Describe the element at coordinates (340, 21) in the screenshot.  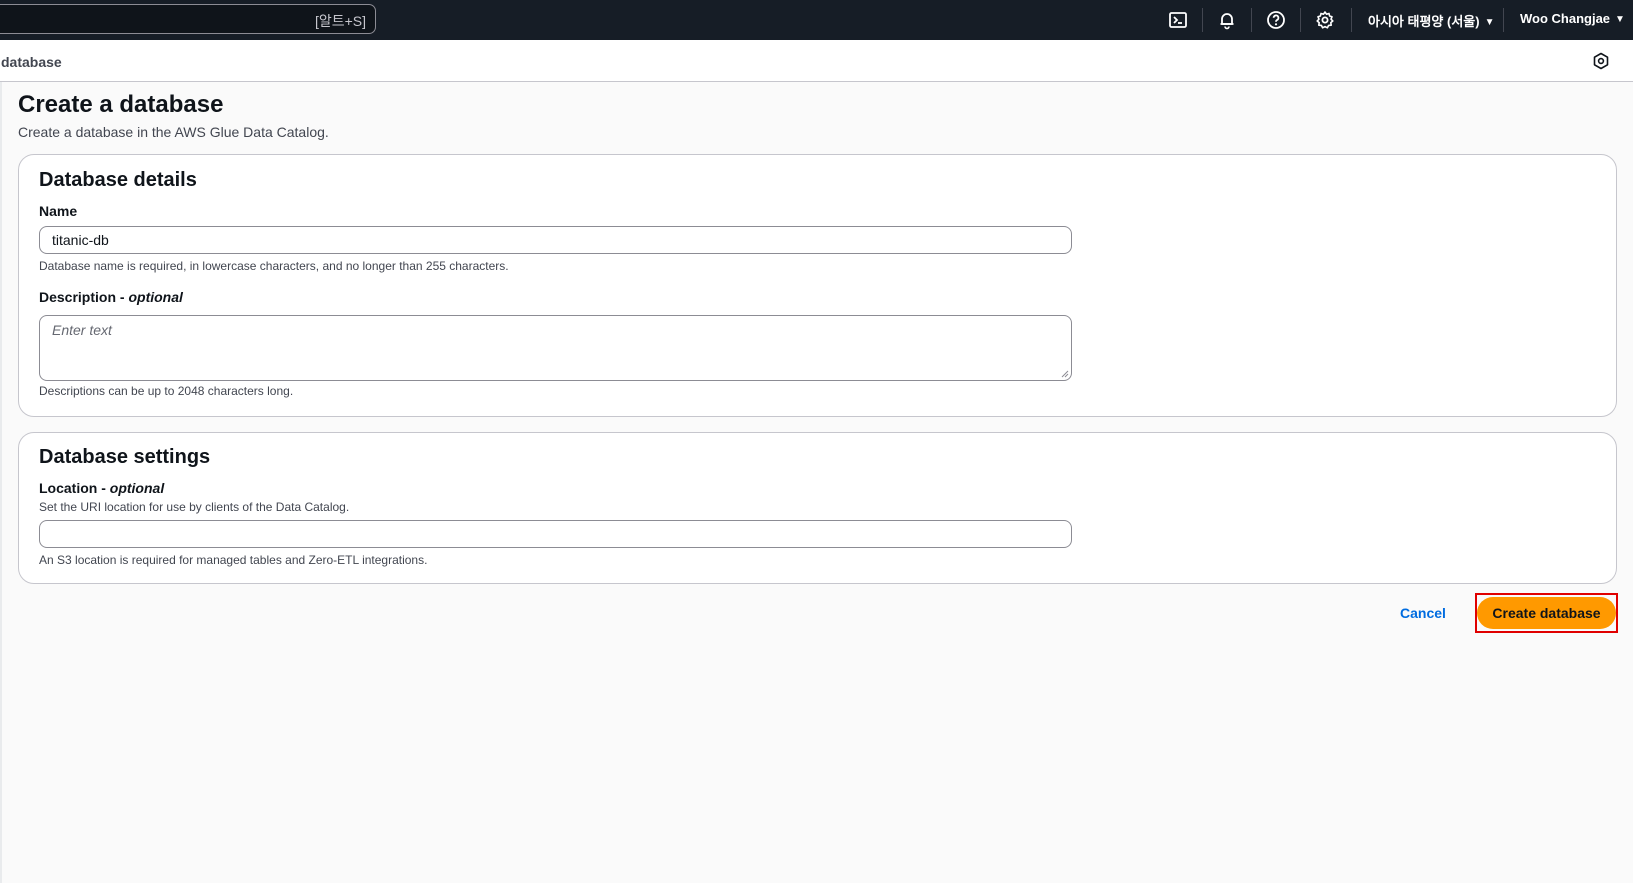
I see `search-shortcut-hint: [알트+S]` at that location.